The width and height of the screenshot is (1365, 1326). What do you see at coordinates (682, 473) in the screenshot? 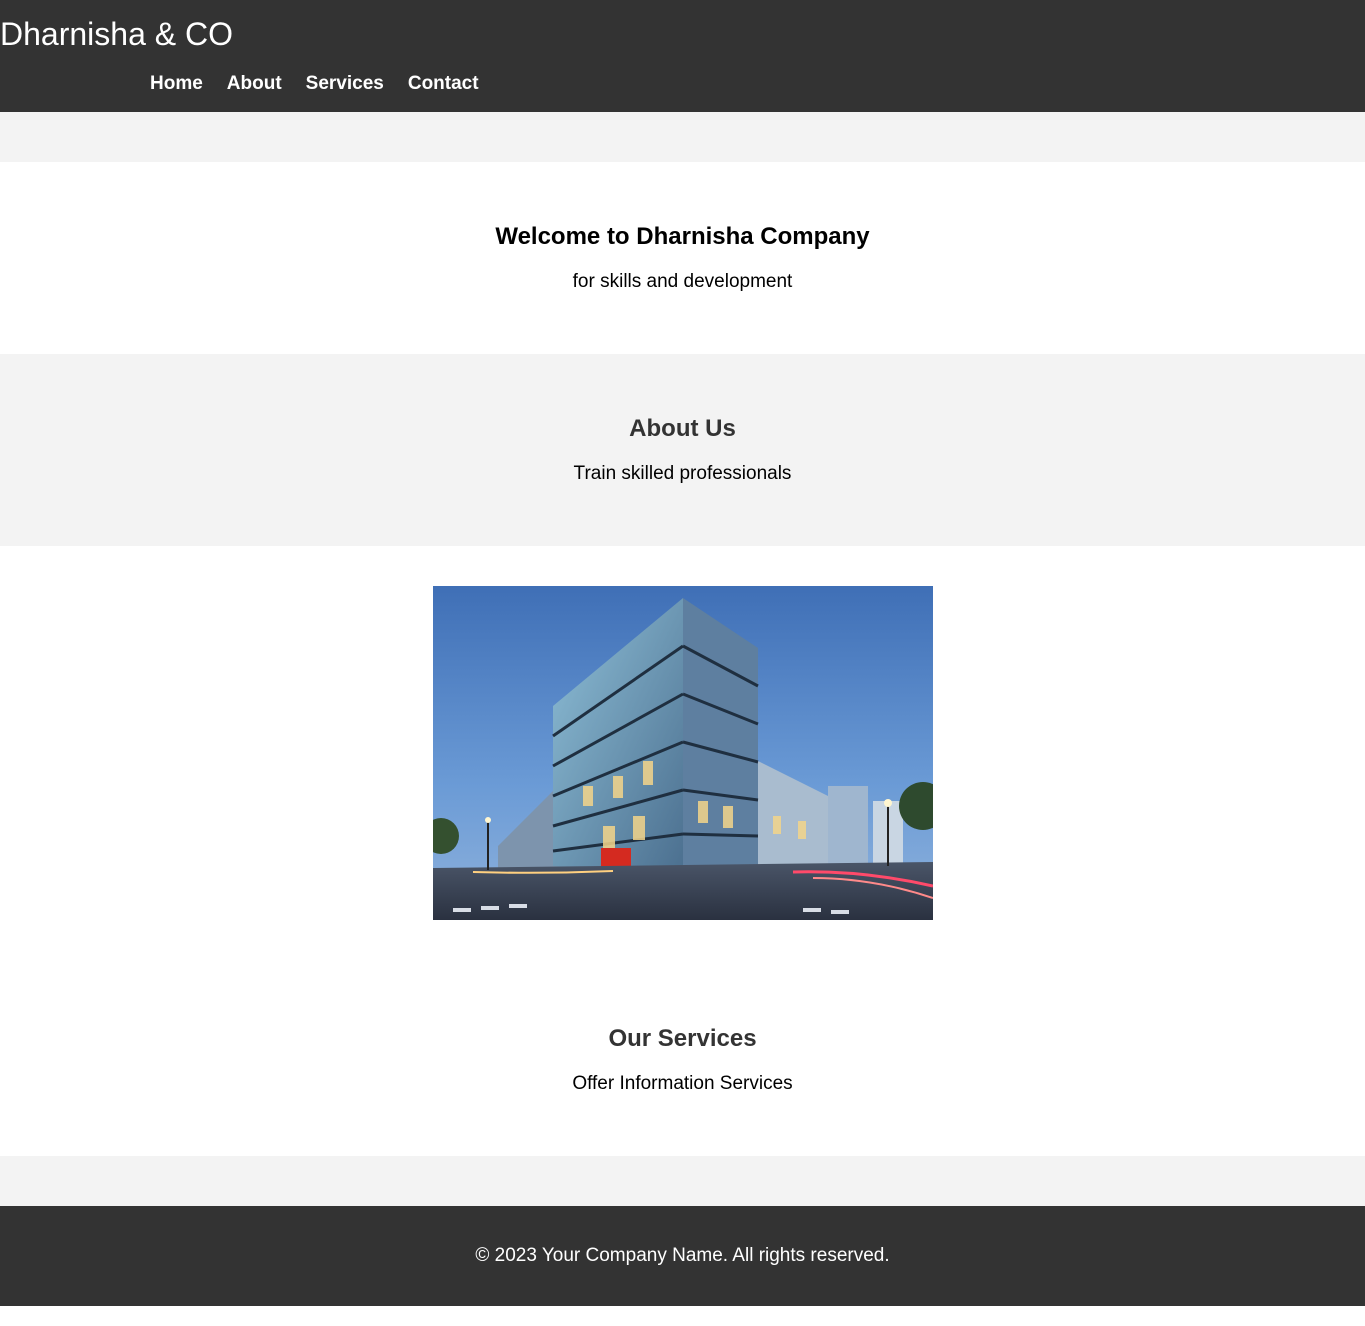
I see `about-text: Train skilled professionals` at bounding box center [682, 473].